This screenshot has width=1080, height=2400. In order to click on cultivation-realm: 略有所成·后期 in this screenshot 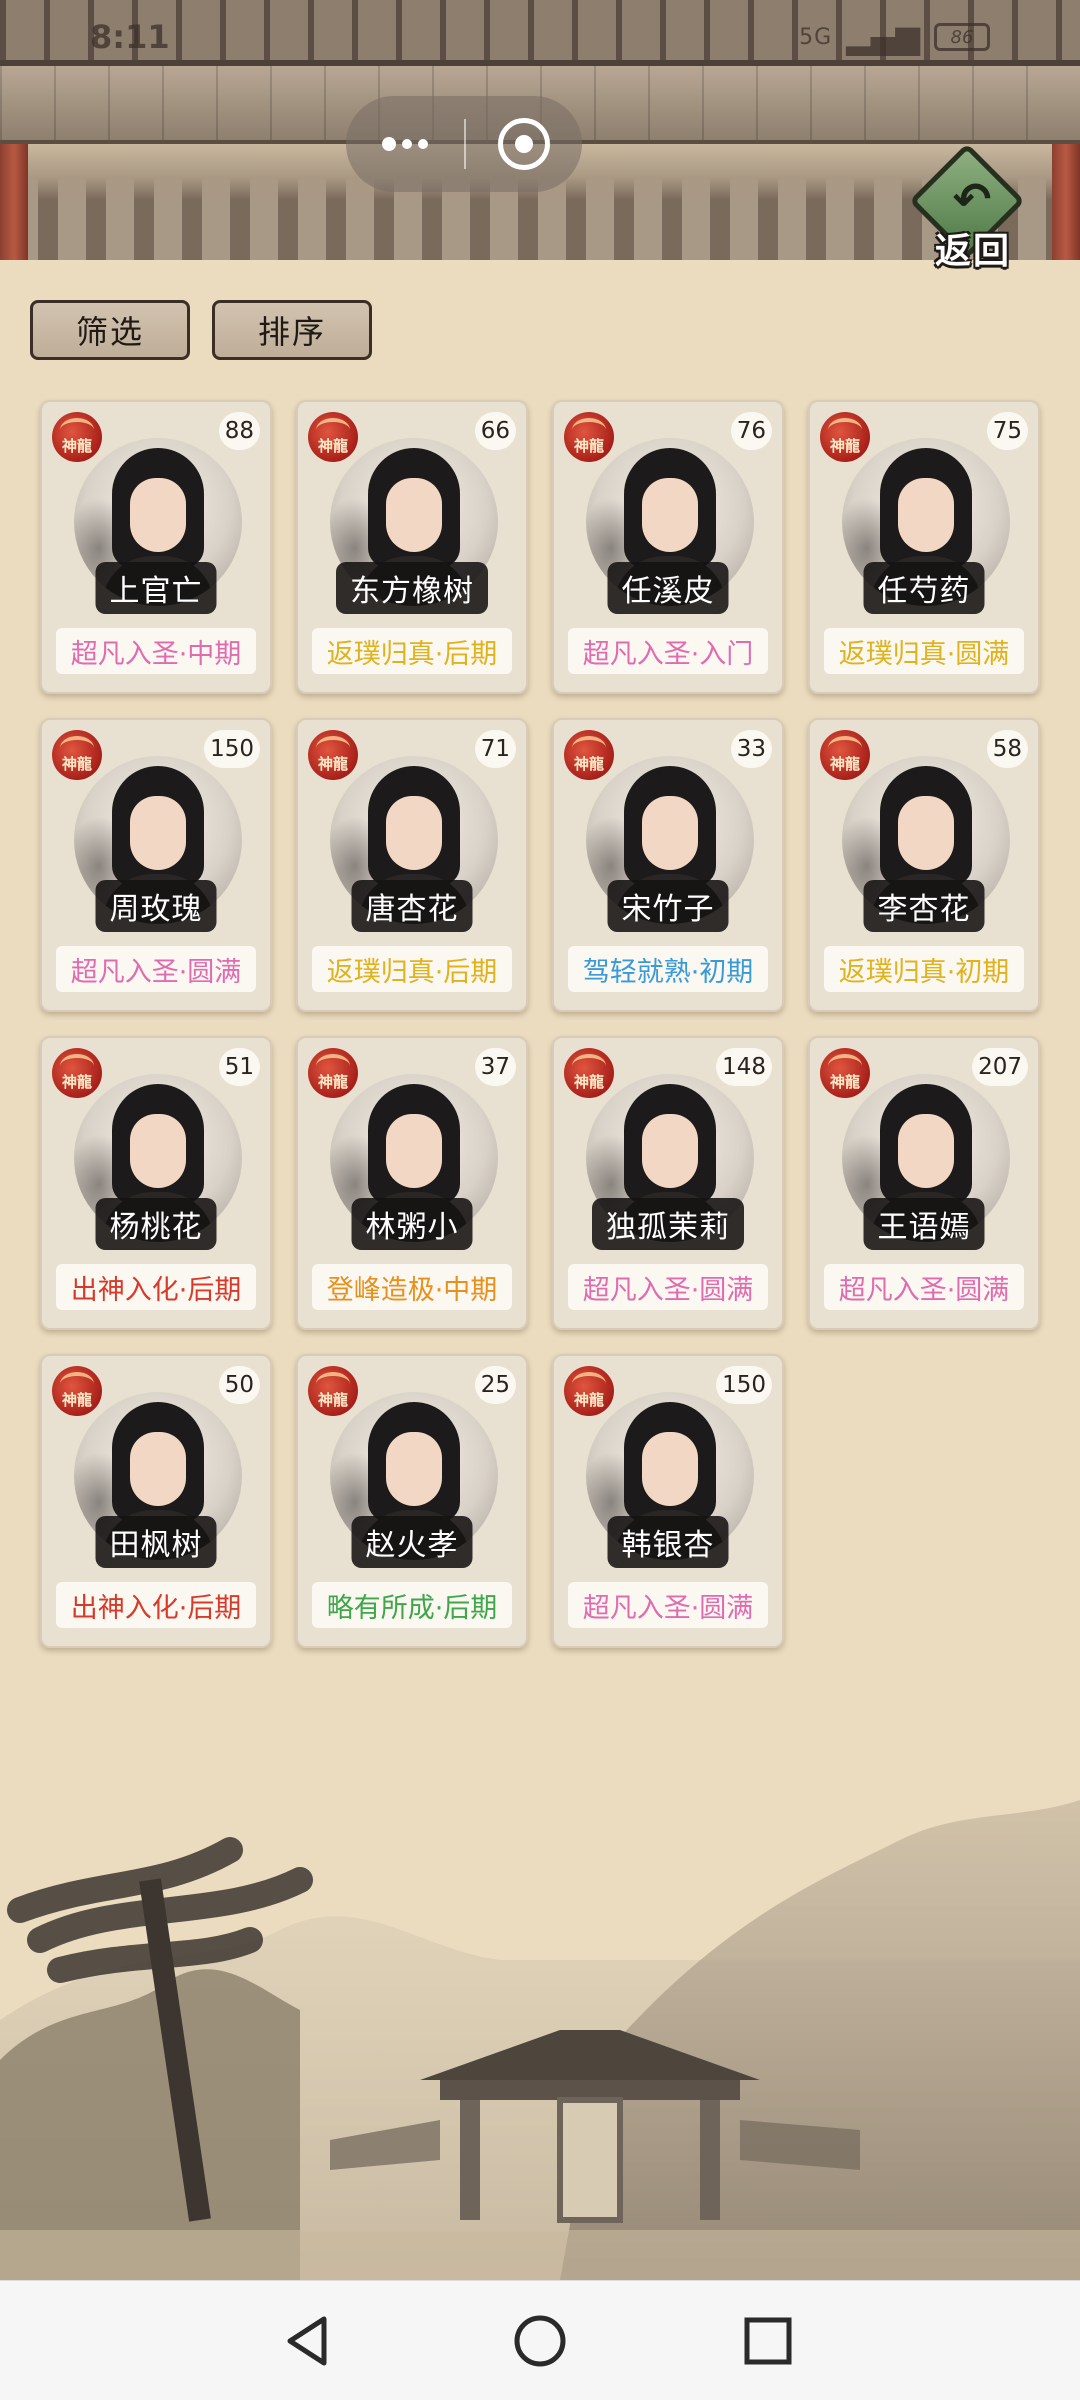, I will do `click(412, 1605)`.